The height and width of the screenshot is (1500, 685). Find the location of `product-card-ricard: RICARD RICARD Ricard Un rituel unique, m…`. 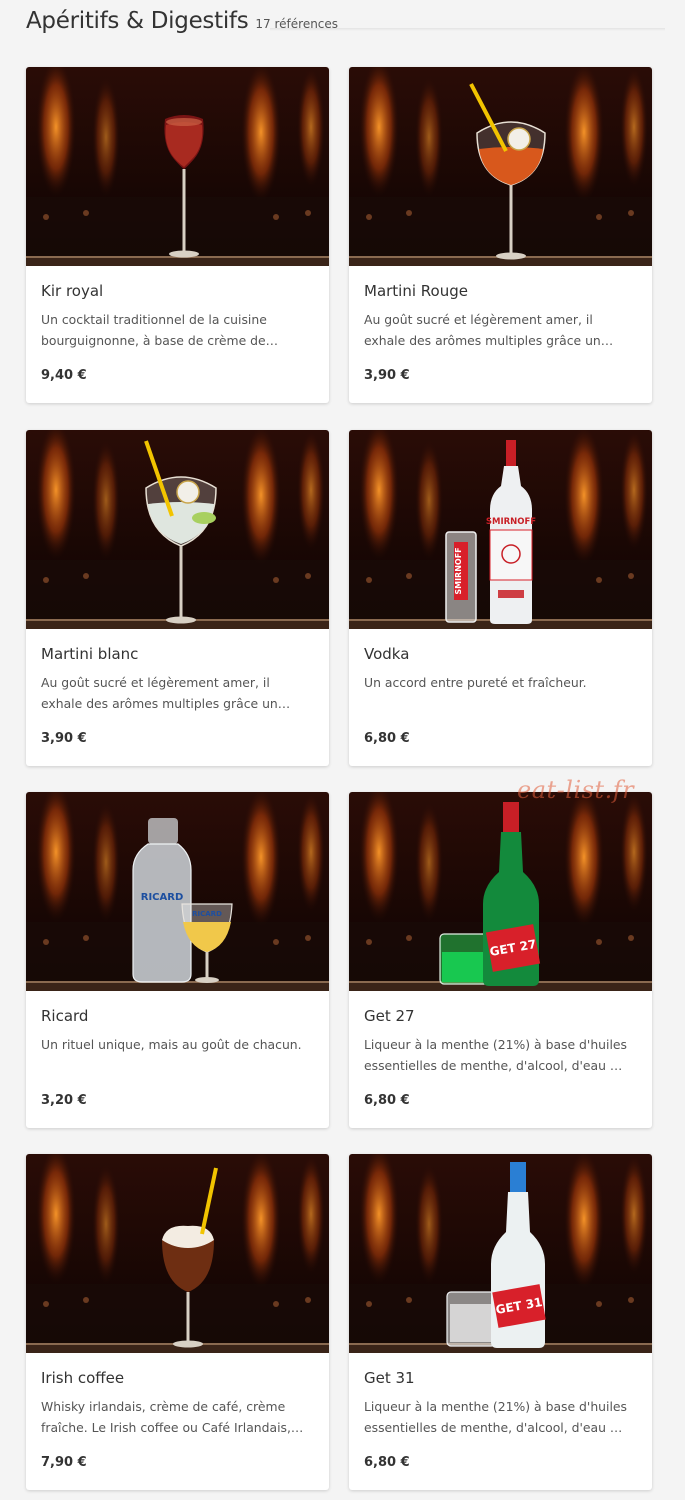

product-card-ricard: RICARD RICARD Ricard Un rituel unique, m… is located at coordinates (177, 960).